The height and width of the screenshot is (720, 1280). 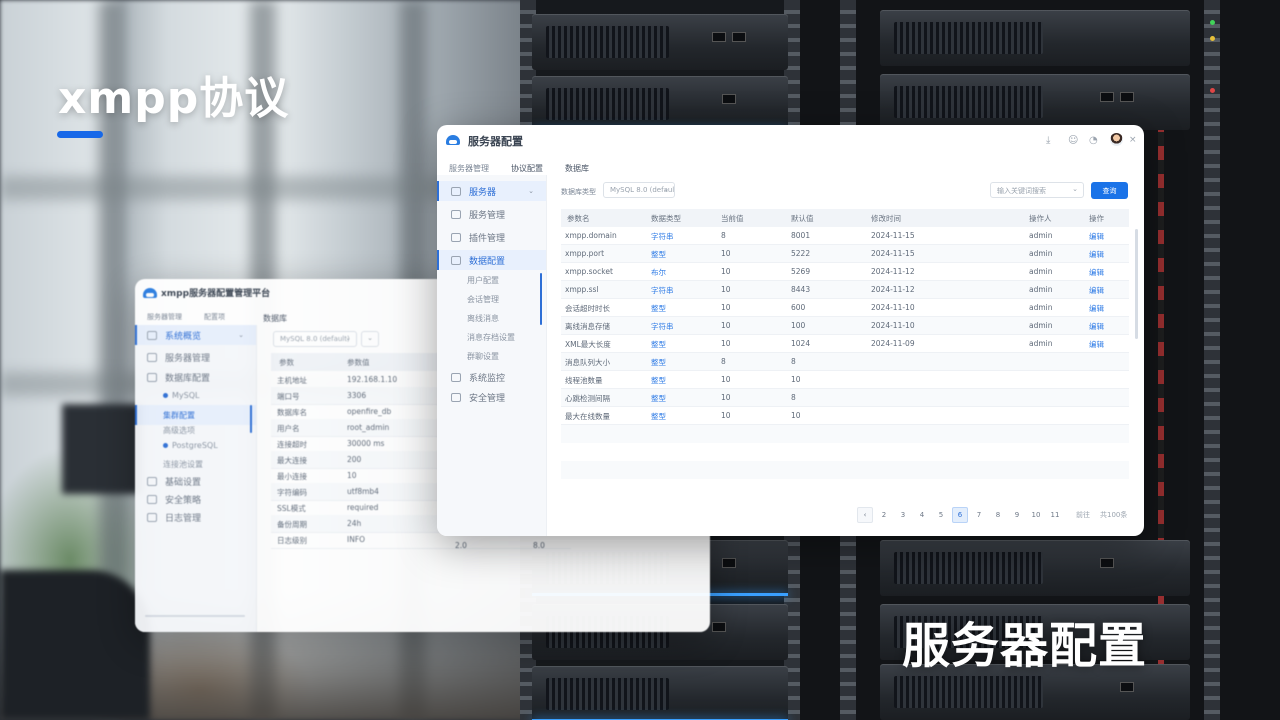 What do you see at coordinates (845, 344) in the screenshot?
I see `table-row: XML最大长度 整型 10 1024 2024-11-09 admin 编辑` at bounding box center [845, 344].